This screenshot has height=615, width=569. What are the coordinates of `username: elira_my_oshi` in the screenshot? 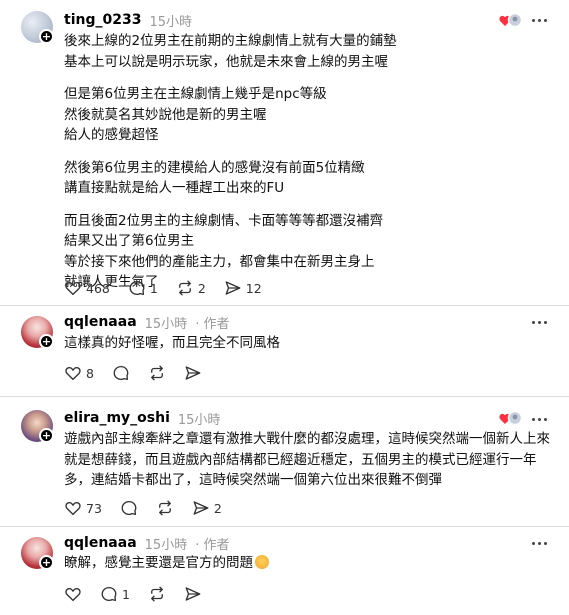 It's located at (117, 418).